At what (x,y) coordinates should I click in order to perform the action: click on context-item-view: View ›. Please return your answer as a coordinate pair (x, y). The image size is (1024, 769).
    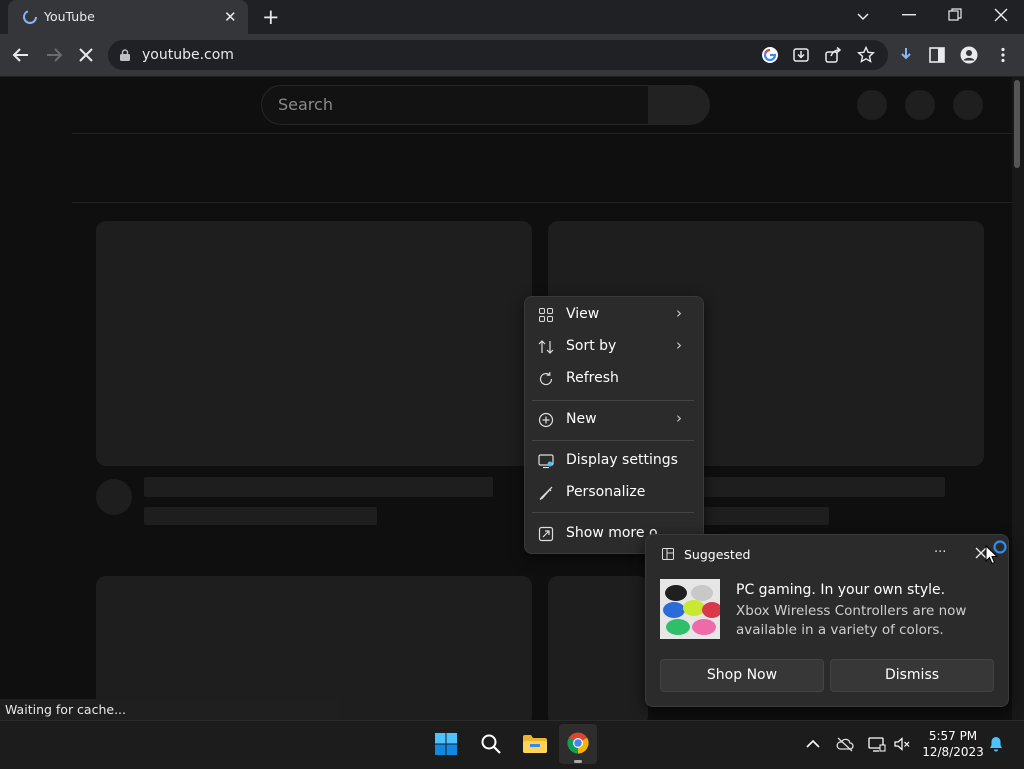
    Looking at the image, I should click on (613, 315).